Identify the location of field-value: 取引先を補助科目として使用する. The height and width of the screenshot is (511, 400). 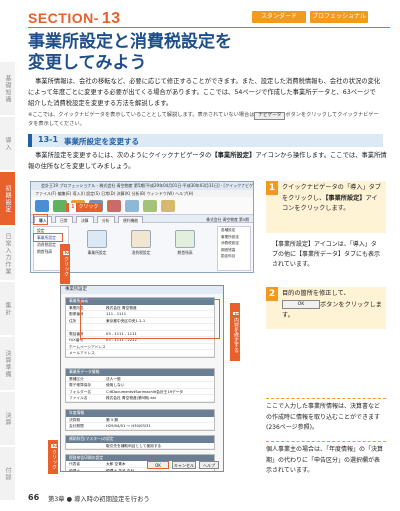
(133, 446).